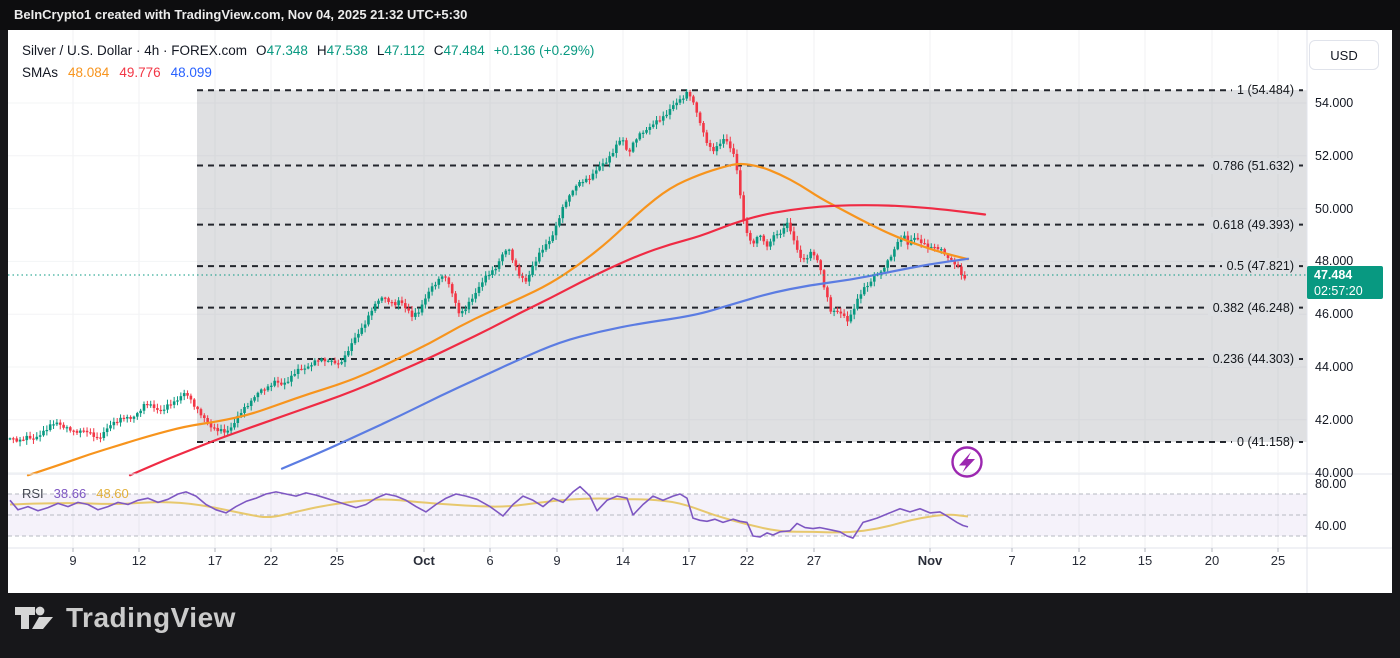 The height and width of the screenshot is (658, 1400). What do you see at coordinates (1330, 526) in the screenshot?
I see `rsi-axis-label: 40.00` at bounding box center [1330, 526].